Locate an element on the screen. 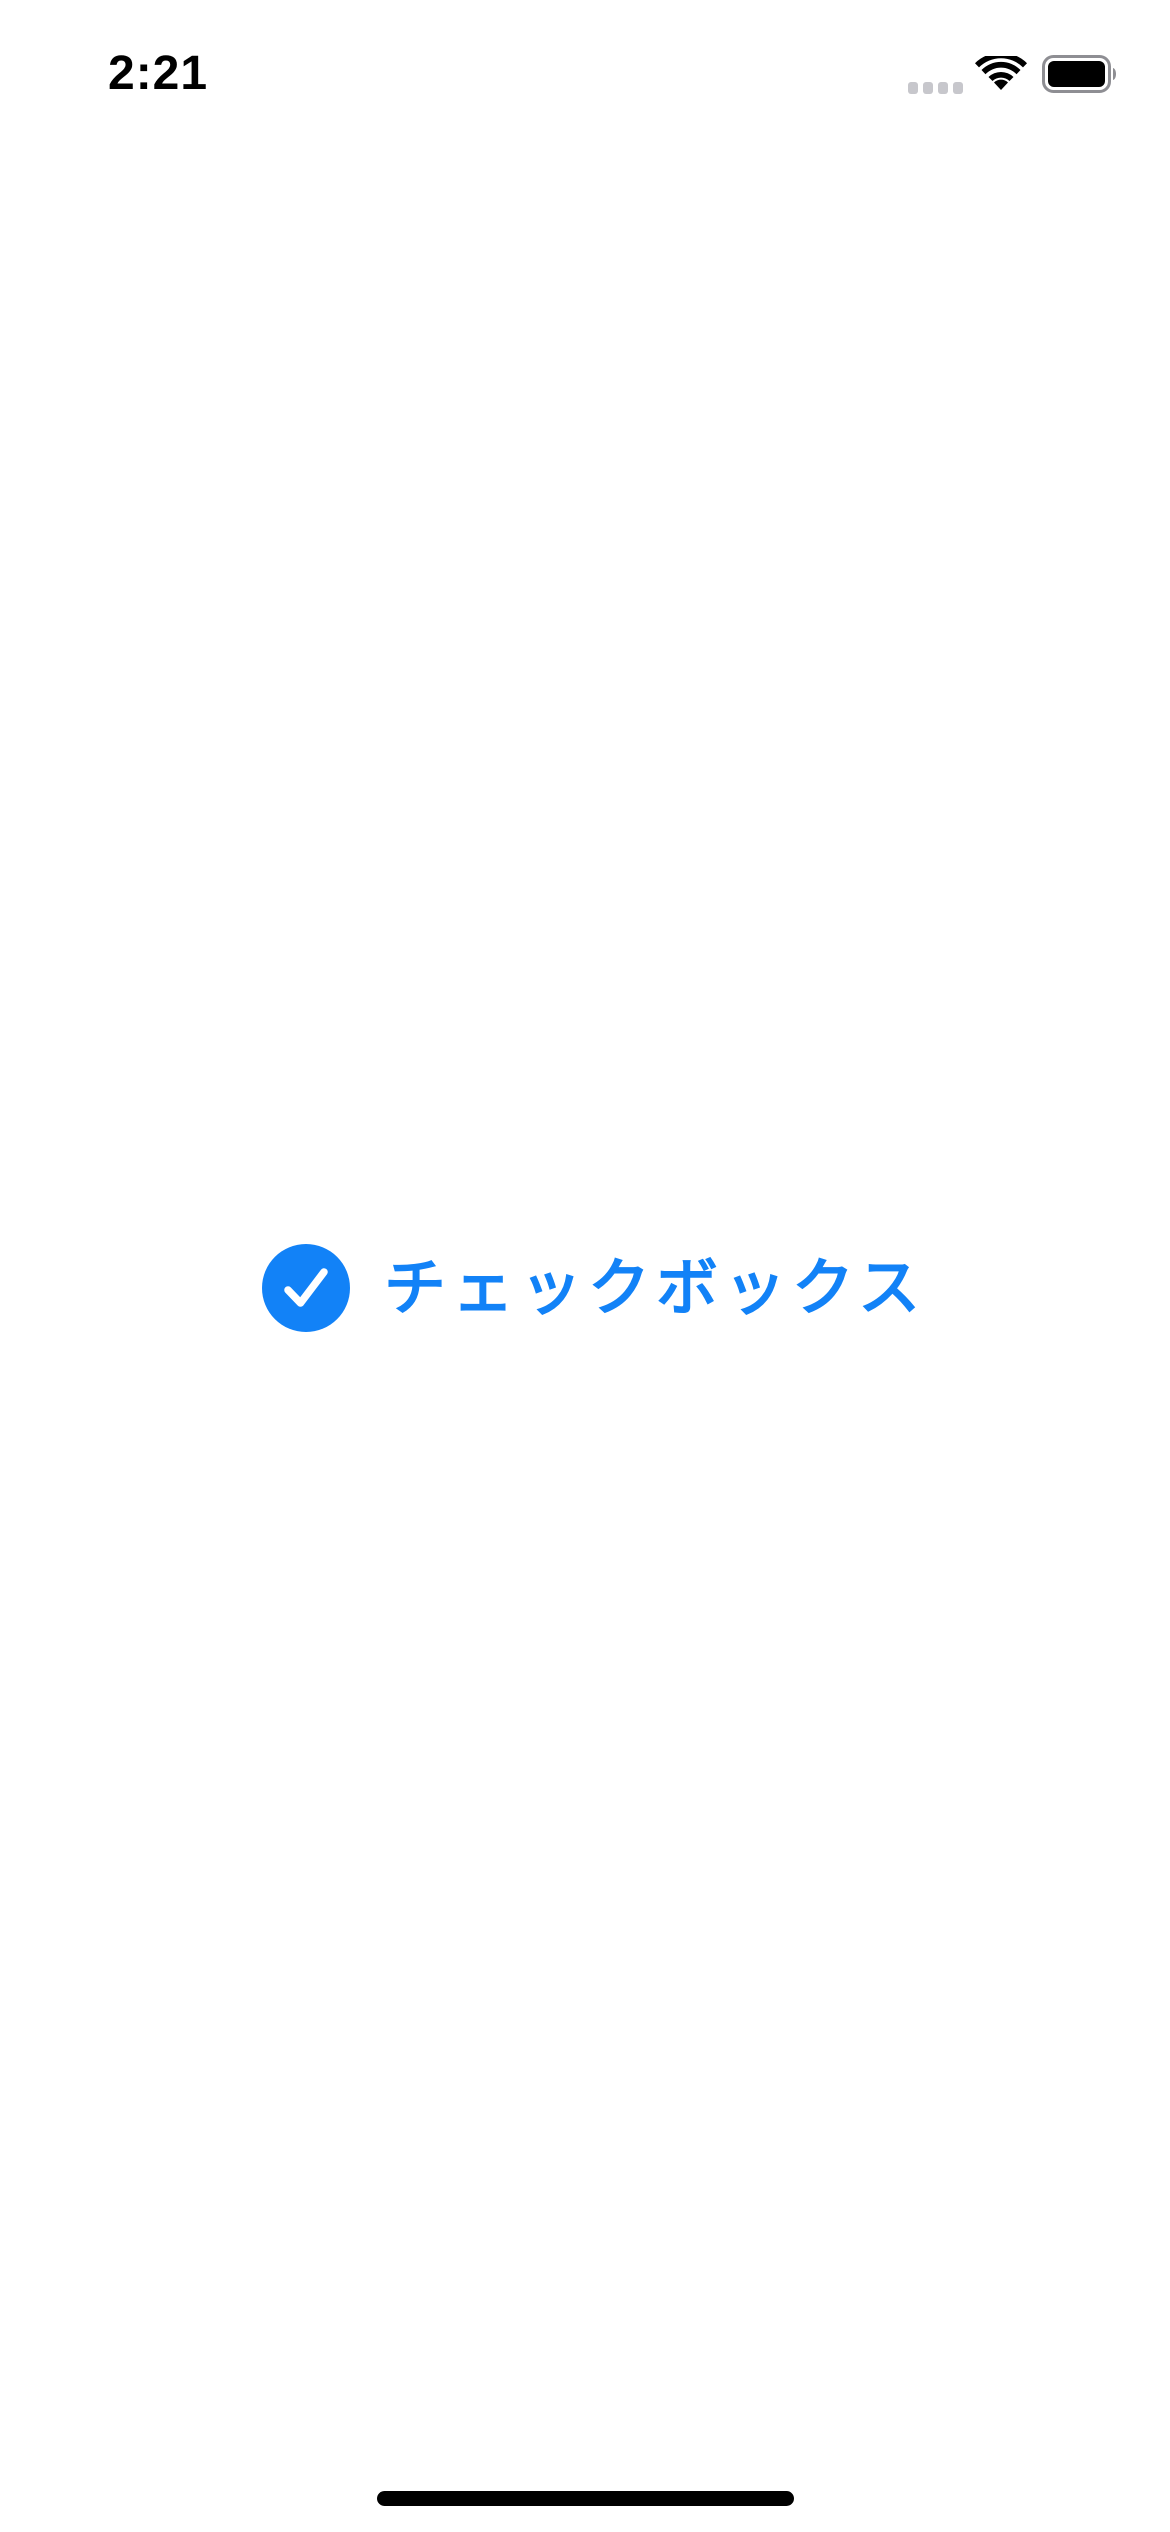 This screenshot has width=1170, height=2532. checkbox-label: チェックボックス is located at coordinates (655, 1287).